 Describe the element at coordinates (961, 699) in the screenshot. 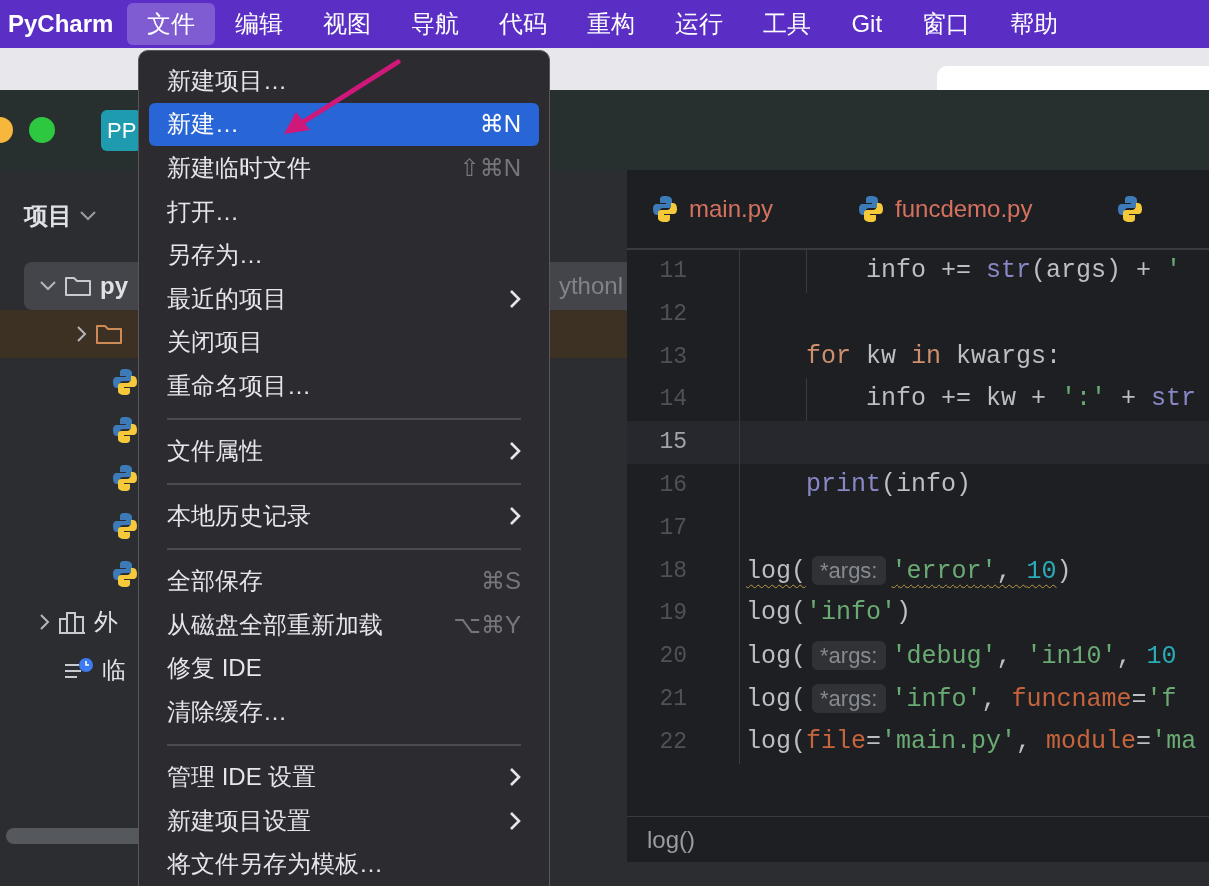

I see `code-line: log( *args: 'info', funcname='f` at that location.